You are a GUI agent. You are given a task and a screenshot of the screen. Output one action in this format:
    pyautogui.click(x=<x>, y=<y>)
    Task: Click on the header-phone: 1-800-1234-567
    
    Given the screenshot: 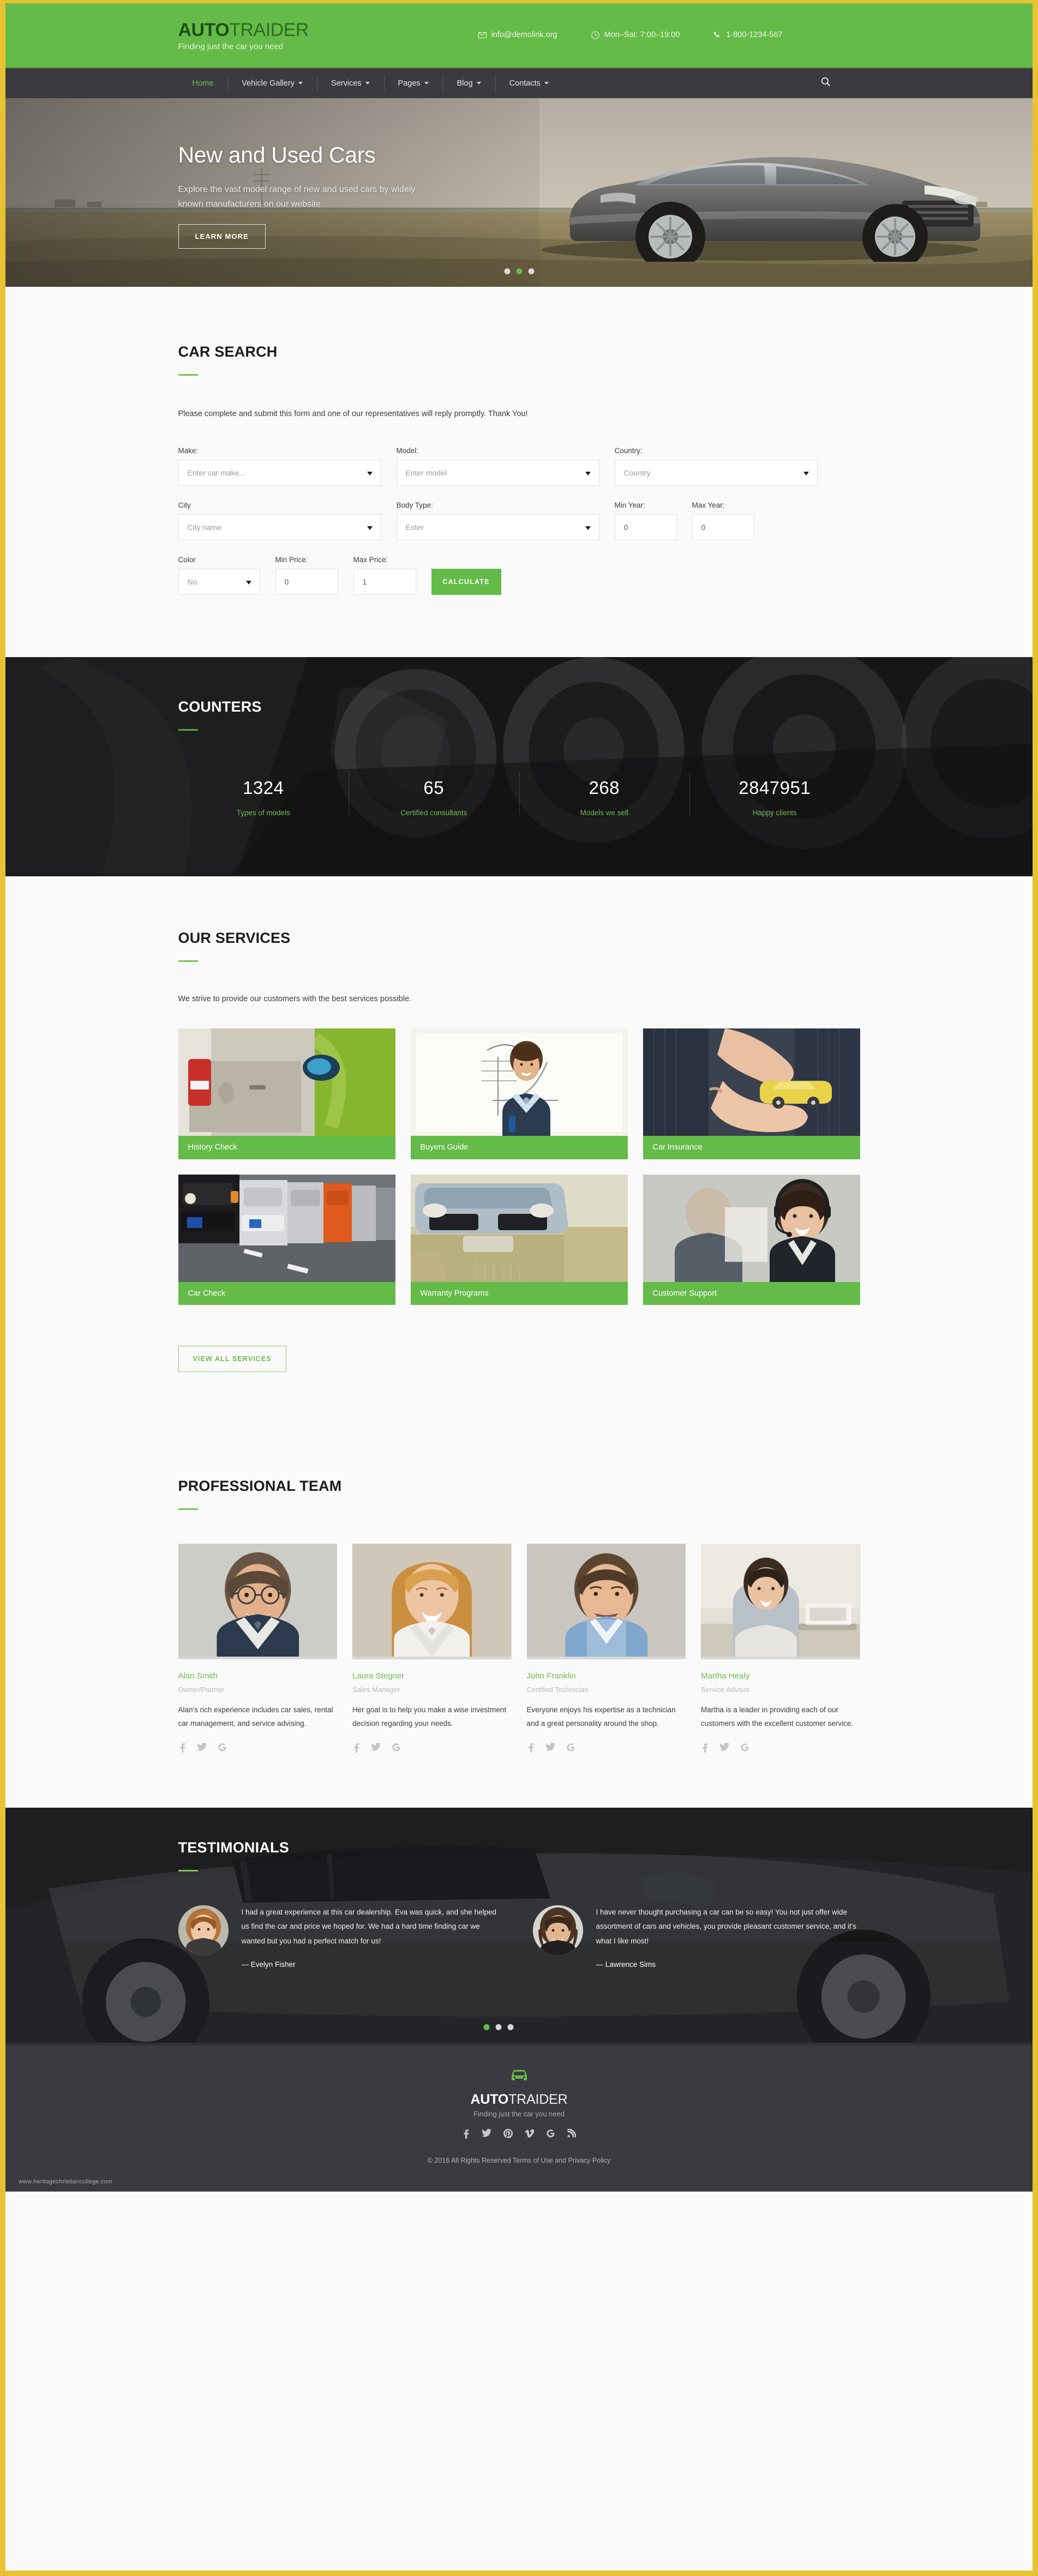 What is the action you would take?
    pyautogui.click(x=748, y=35)
    